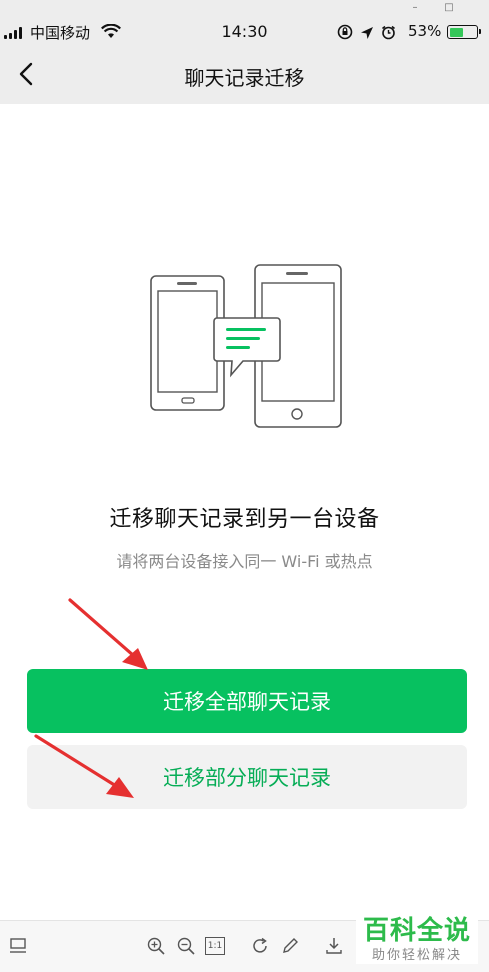 This screenshot has width=489, height=972. What do you see at coordinates (290, 946) in the screenshot?
I see `edit-pen-icon` at bounding box center [290, 946].